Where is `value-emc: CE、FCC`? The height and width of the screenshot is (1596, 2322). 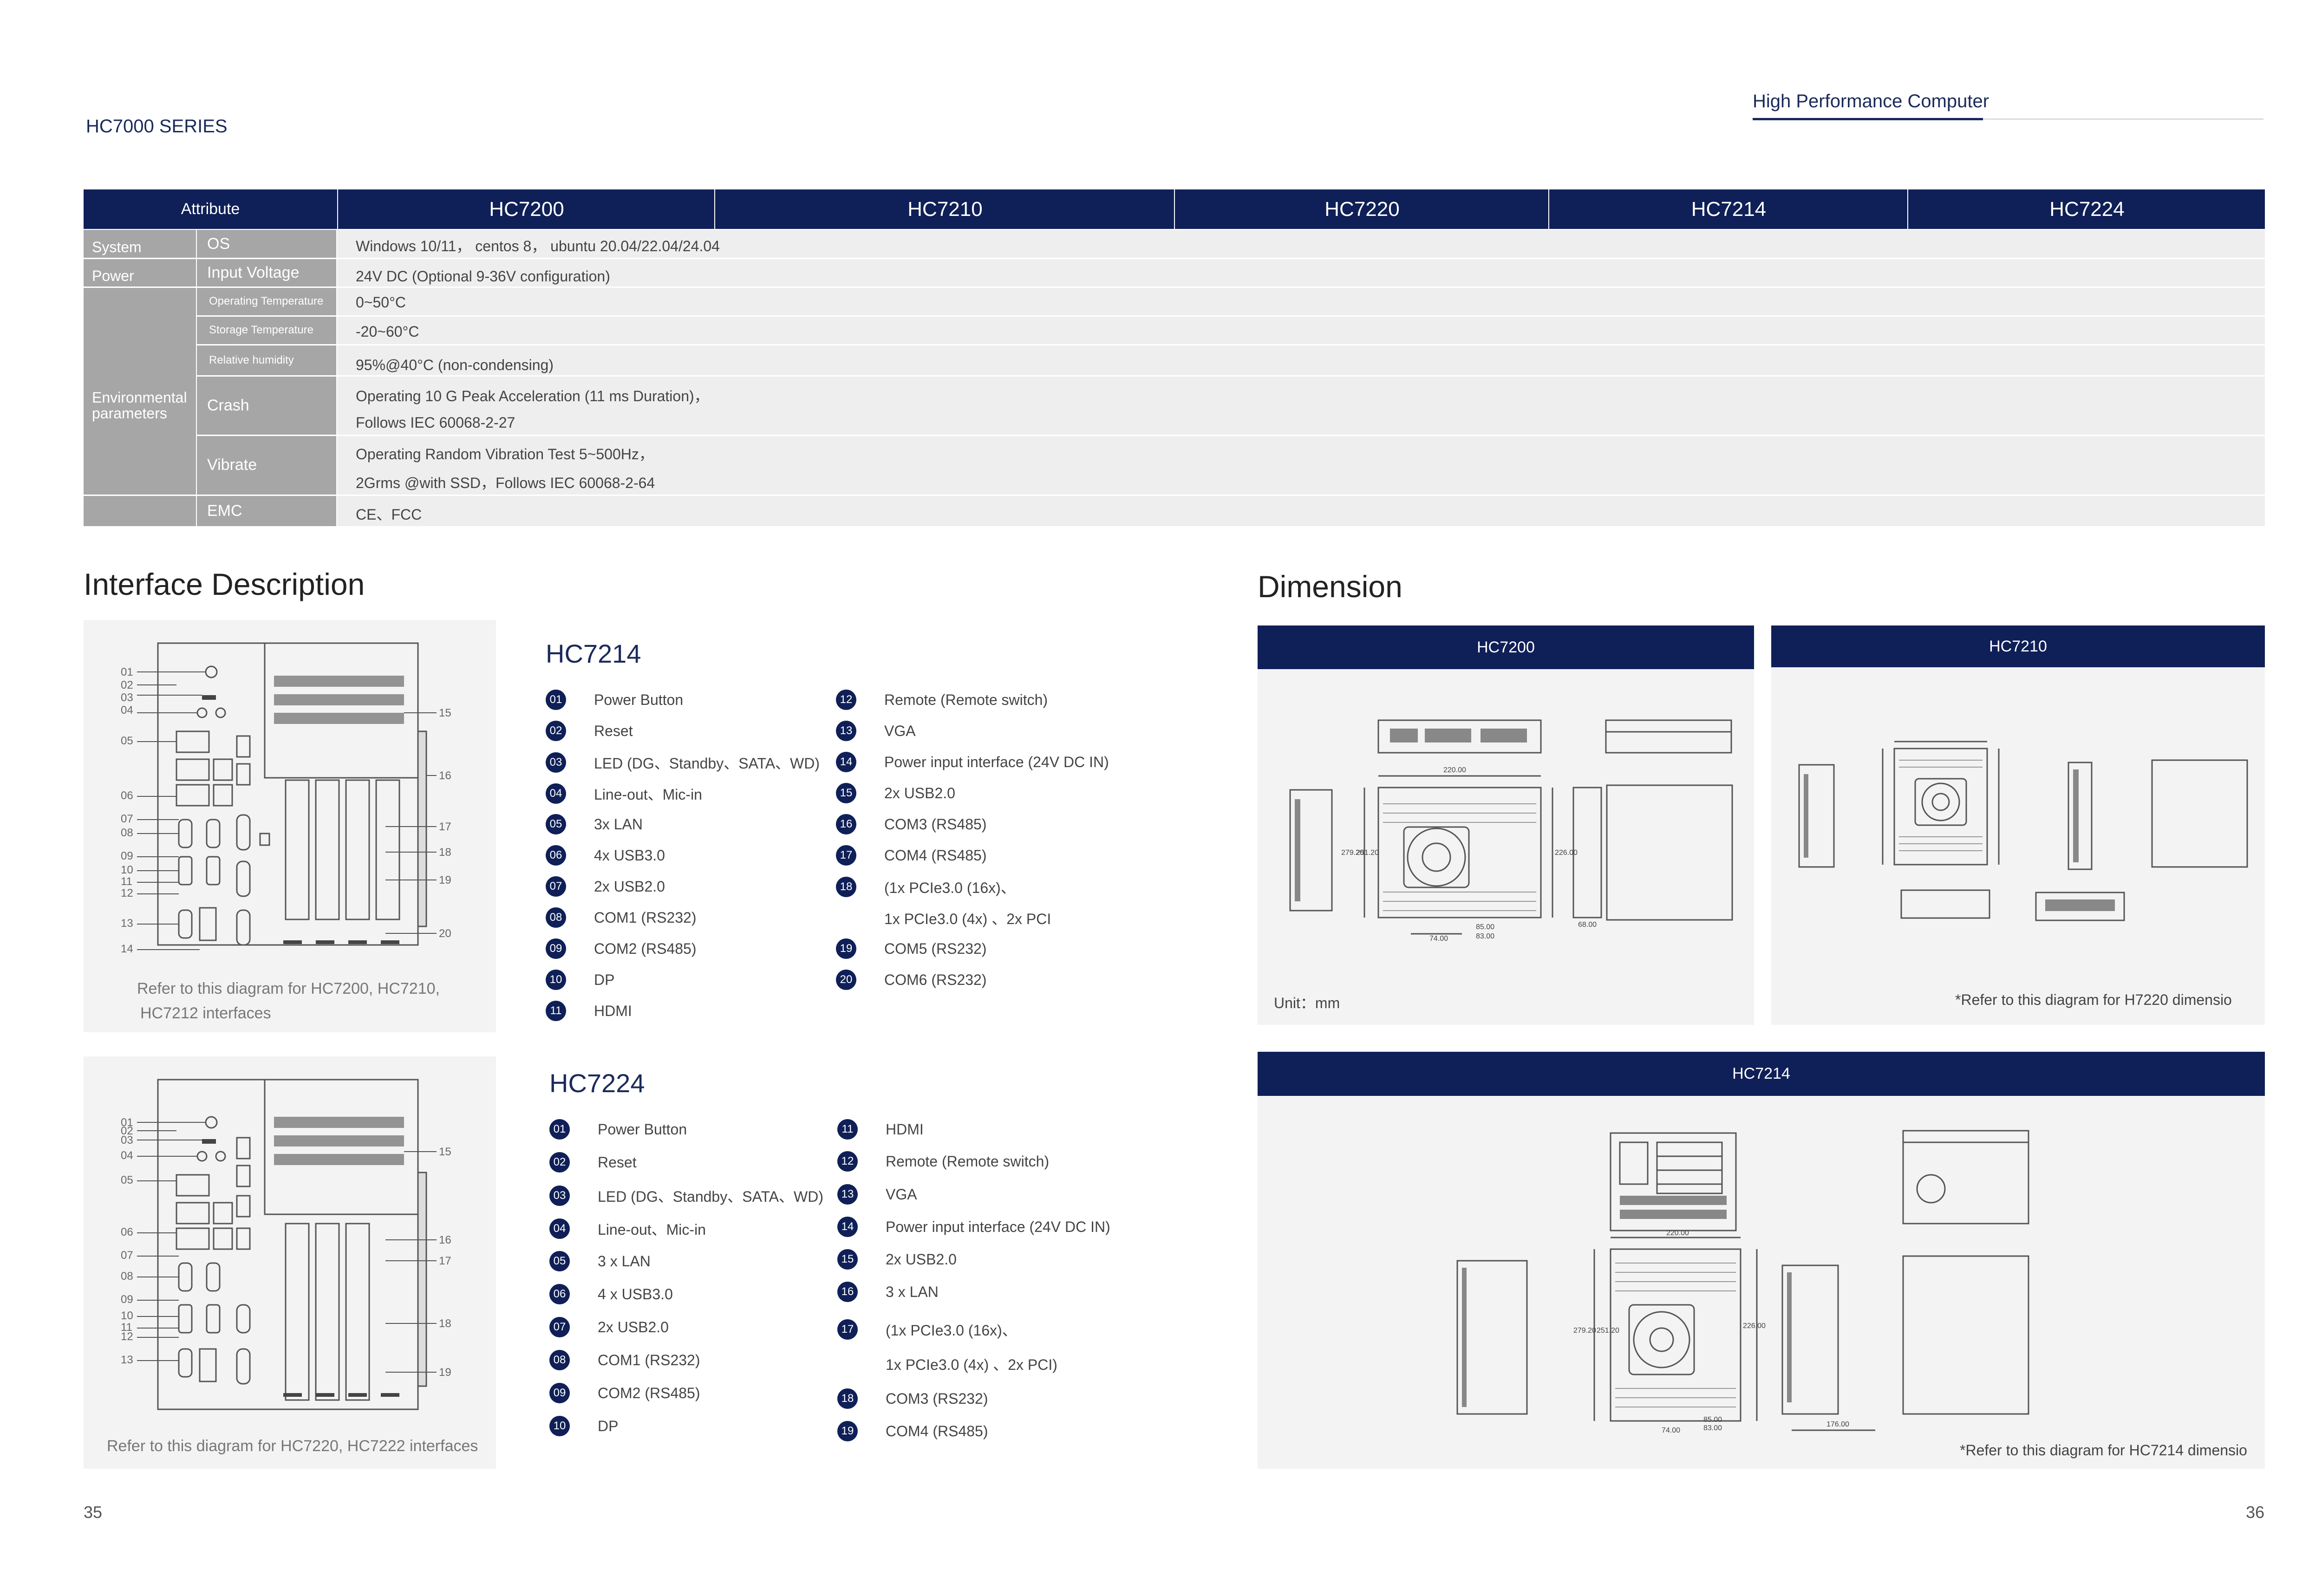
value-emc: CE、FCC is located at coordinates (389, 514).